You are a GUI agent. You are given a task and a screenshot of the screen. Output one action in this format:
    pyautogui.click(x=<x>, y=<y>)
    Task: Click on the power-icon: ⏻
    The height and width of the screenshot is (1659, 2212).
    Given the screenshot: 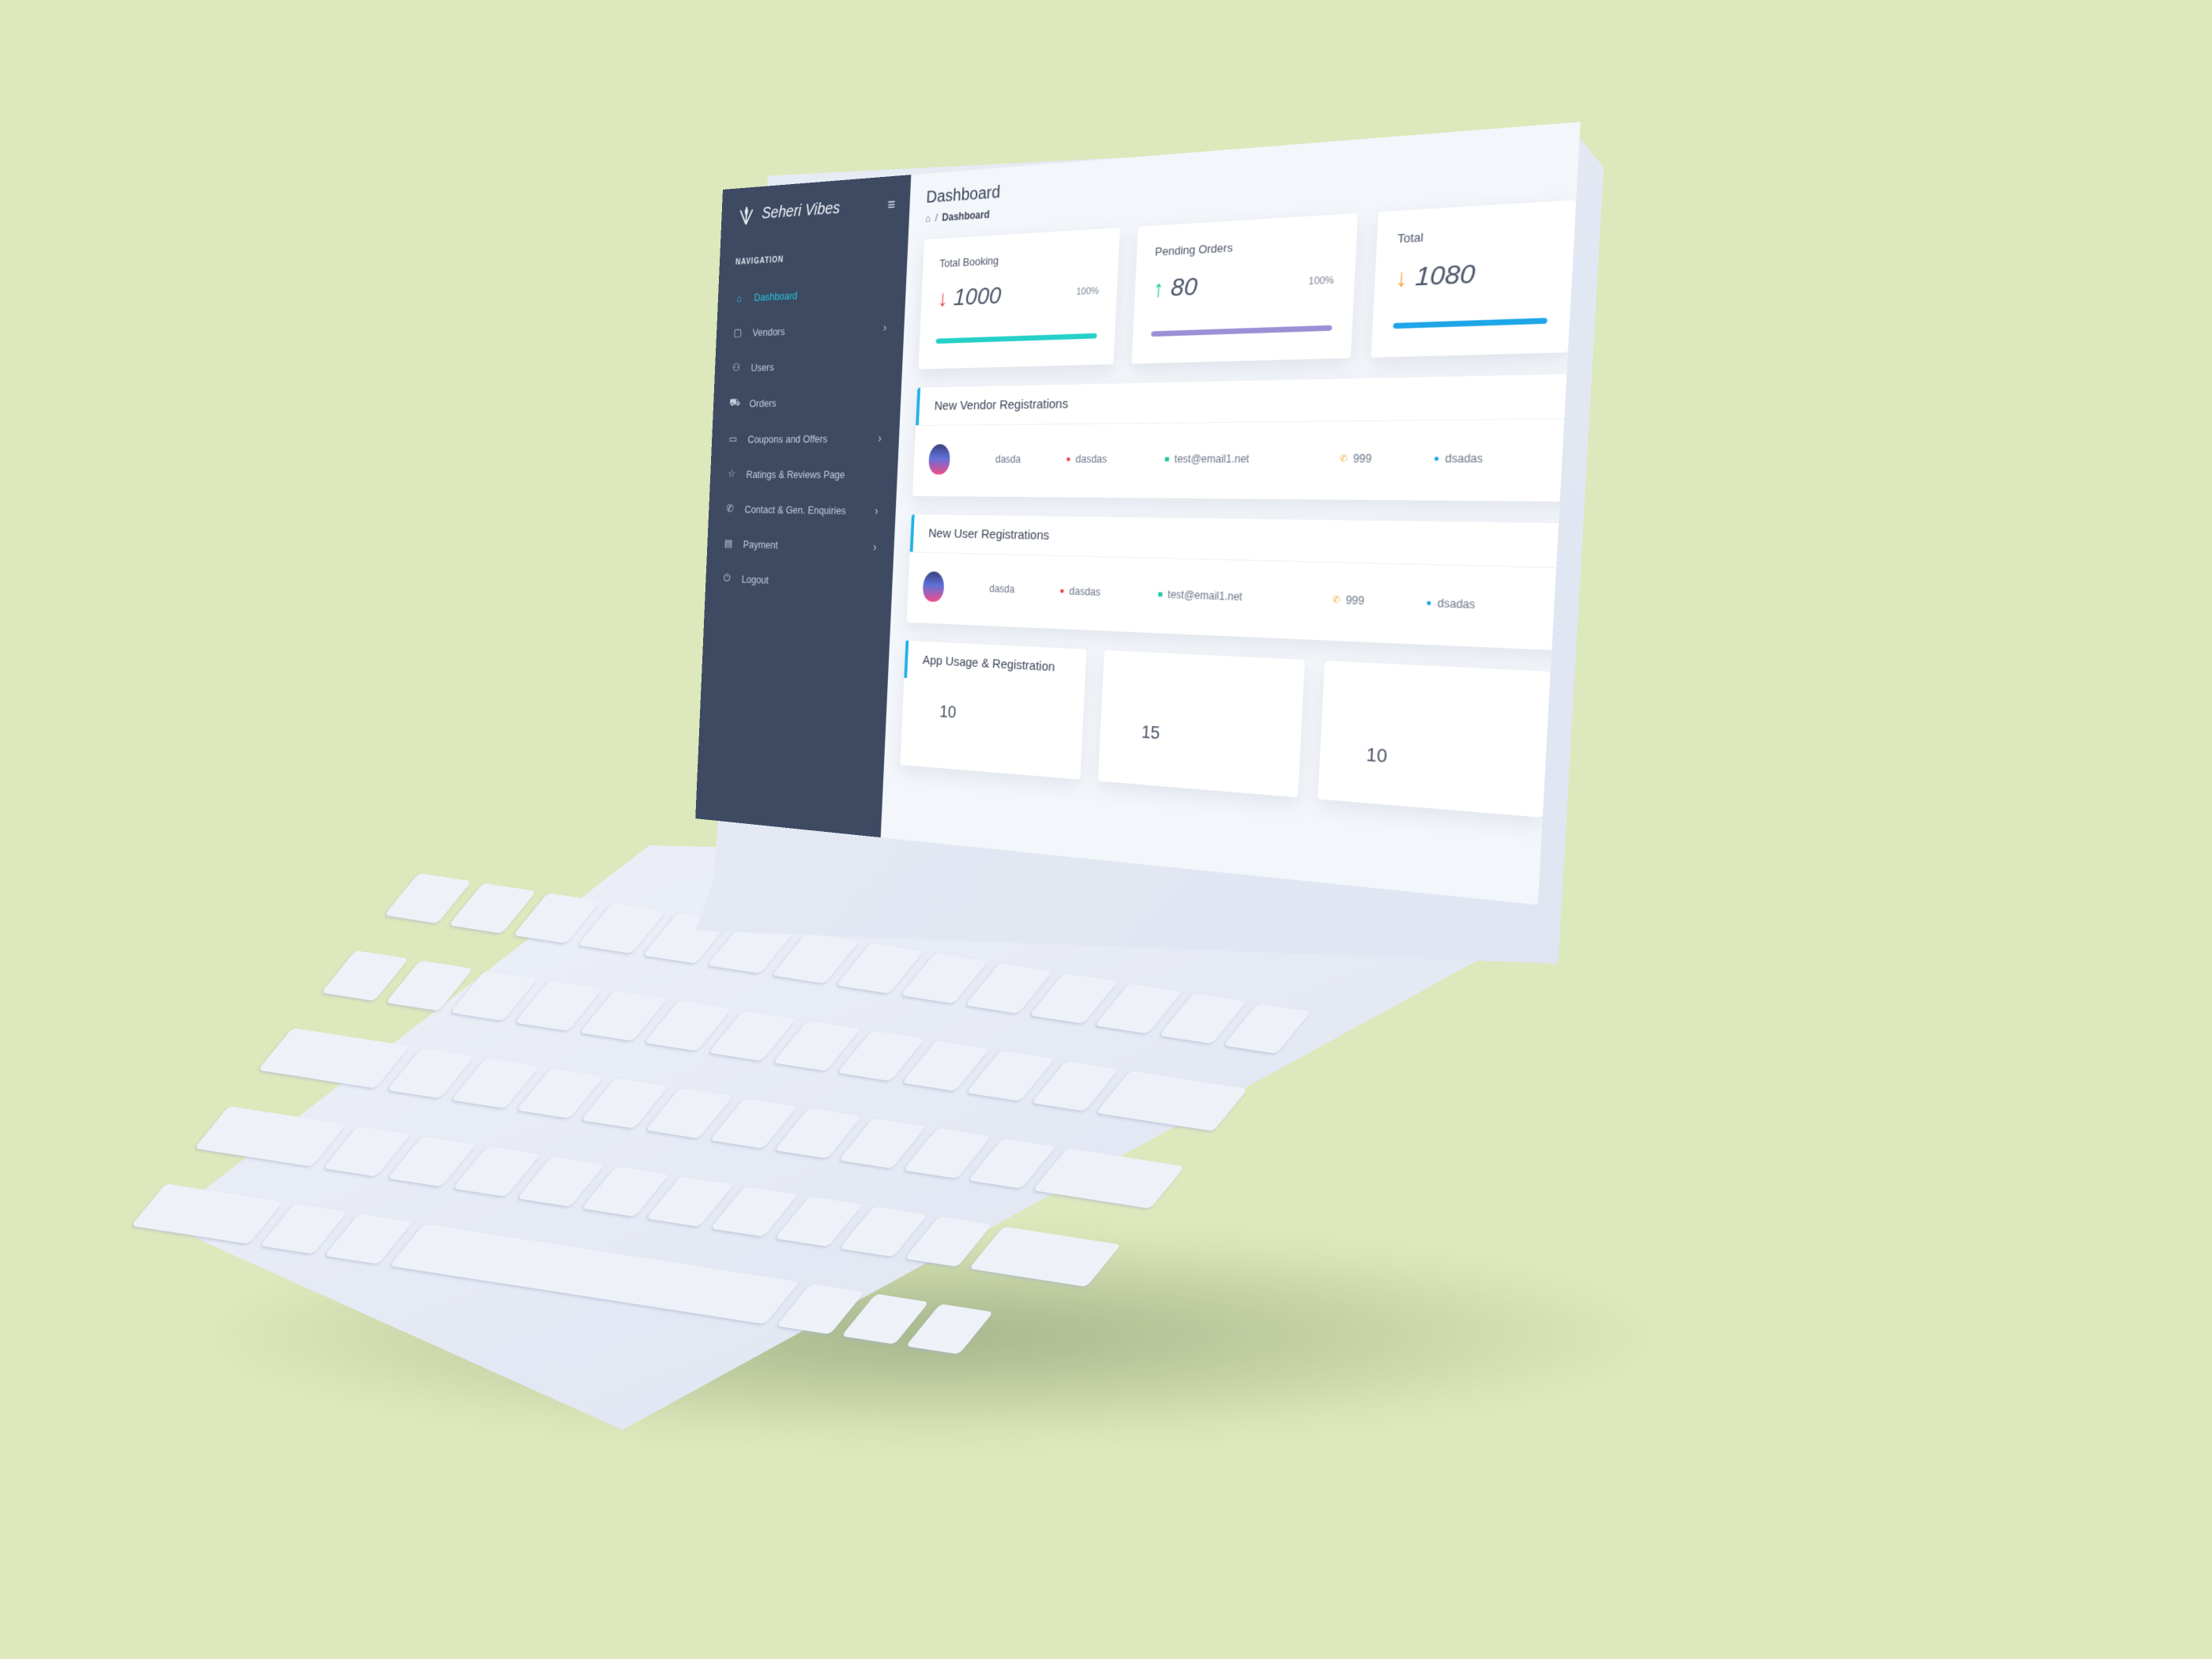 What is the action you would take?
    pyautogui.click(x=727, y=578)
    